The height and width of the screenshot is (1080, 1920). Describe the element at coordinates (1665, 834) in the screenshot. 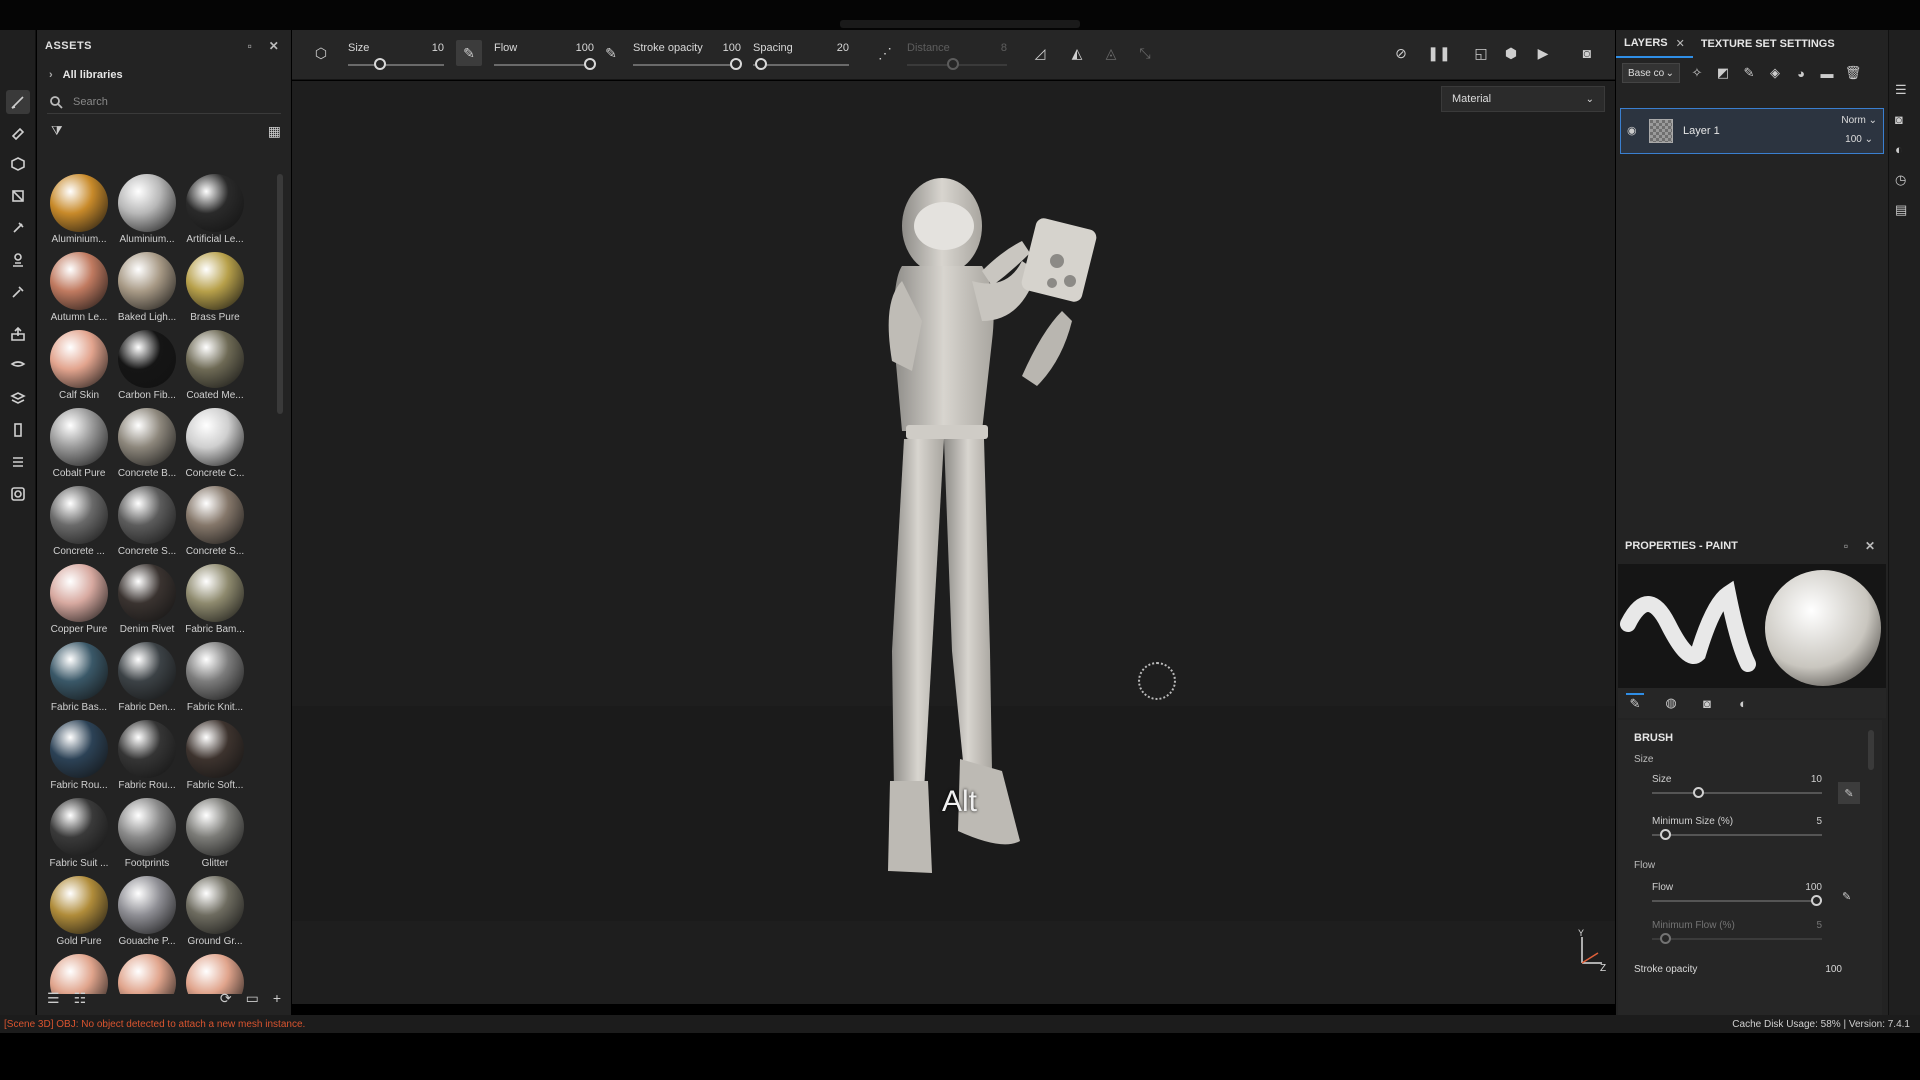

I see `prop-minsize-knob` at that location.